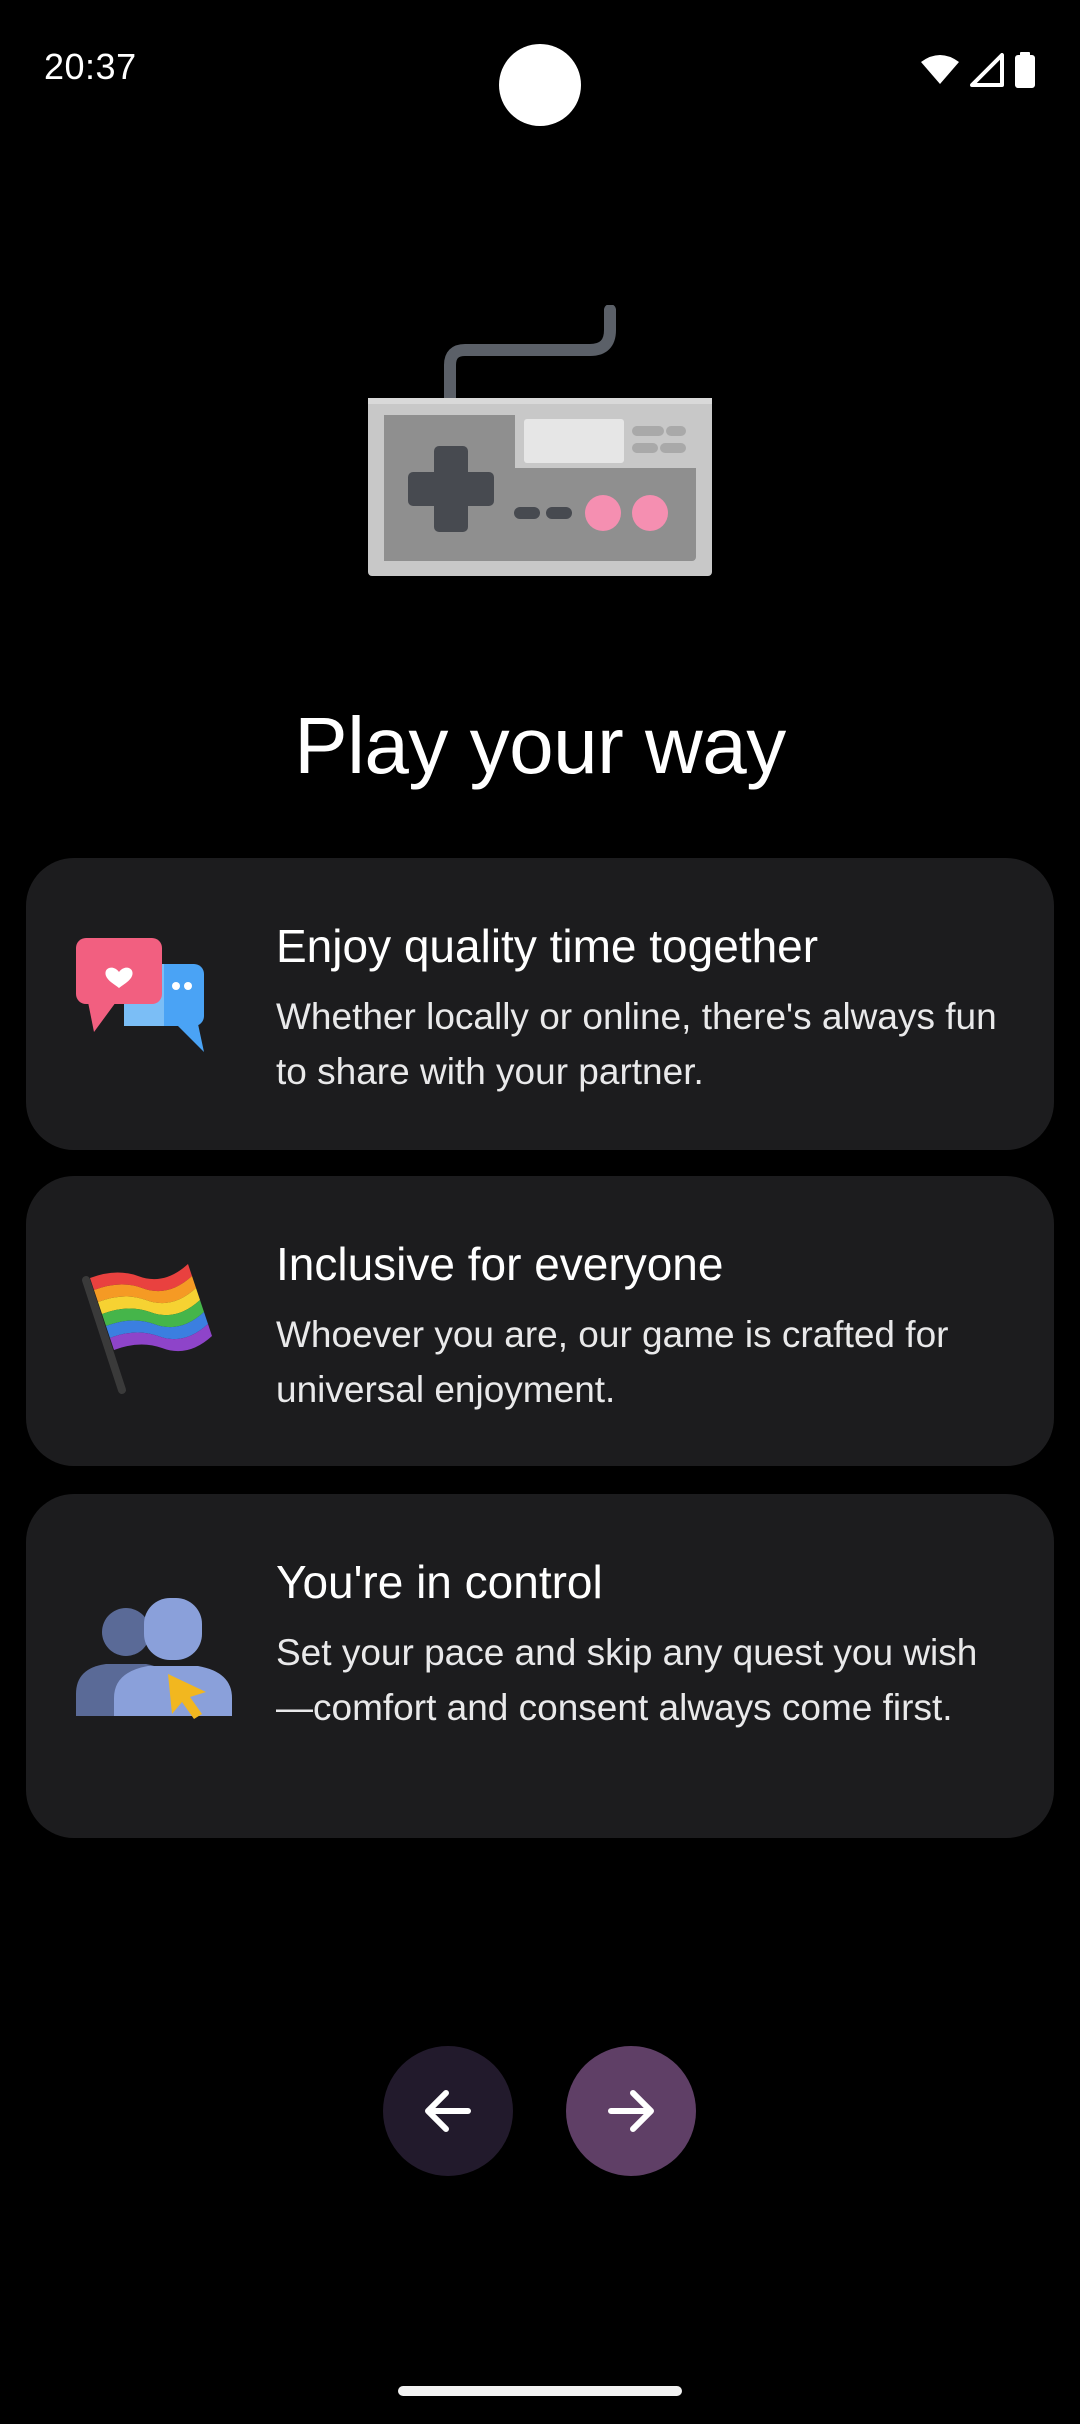  I want to click on next-button, so click(631, 2111).